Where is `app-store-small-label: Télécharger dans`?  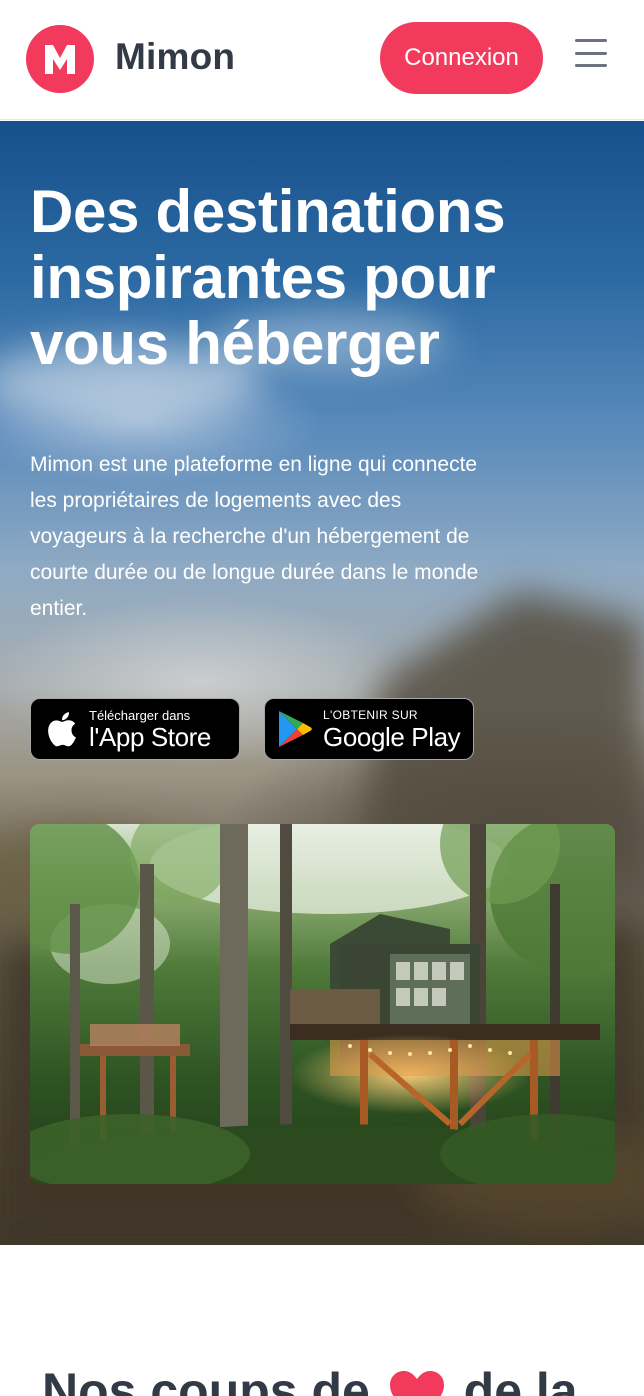
app-store-small-label: Télécharger dans is located at coordinates (140, 715).